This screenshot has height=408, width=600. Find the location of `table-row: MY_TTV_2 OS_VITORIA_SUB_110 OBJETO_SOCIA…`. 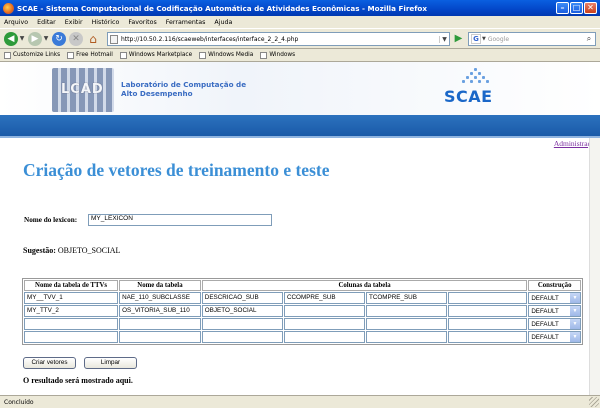

table-row: MY_TTV_2 OS_VITORIA_SUB_110 OBJETO_SOCIA… is located at coordinates (302, 311).